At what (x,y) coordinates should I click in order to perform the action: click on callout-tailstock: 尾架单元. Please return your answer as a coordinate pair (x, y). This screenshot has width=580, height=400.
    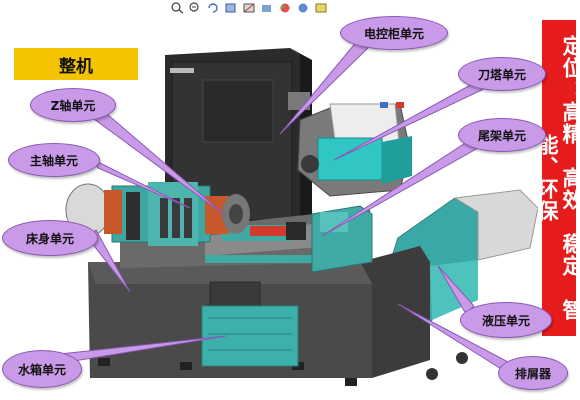
    Looking at the image, I should click on (502, 135).